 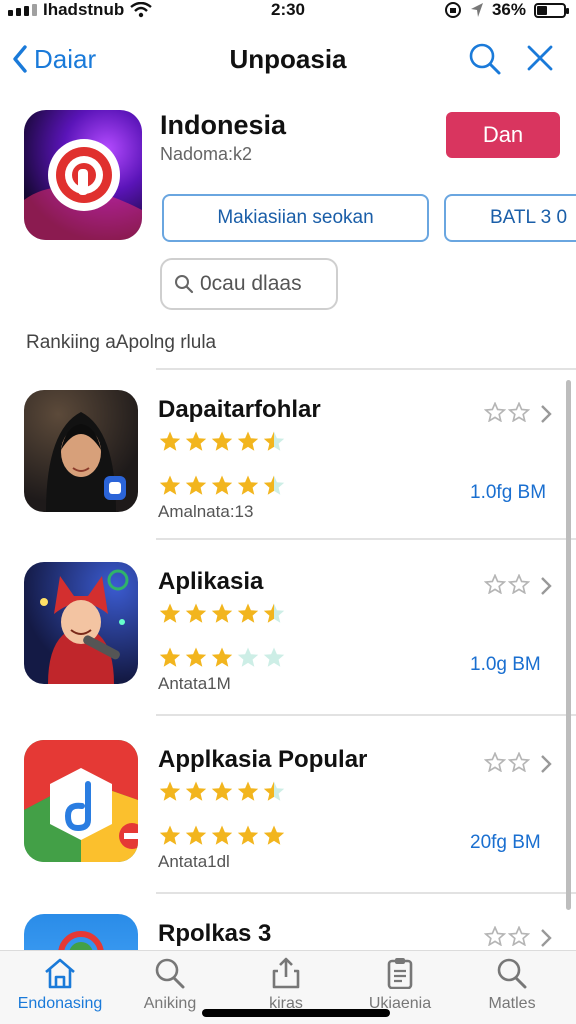 I want to click on app-meta: Antata1M, so click(x=194, y=683).